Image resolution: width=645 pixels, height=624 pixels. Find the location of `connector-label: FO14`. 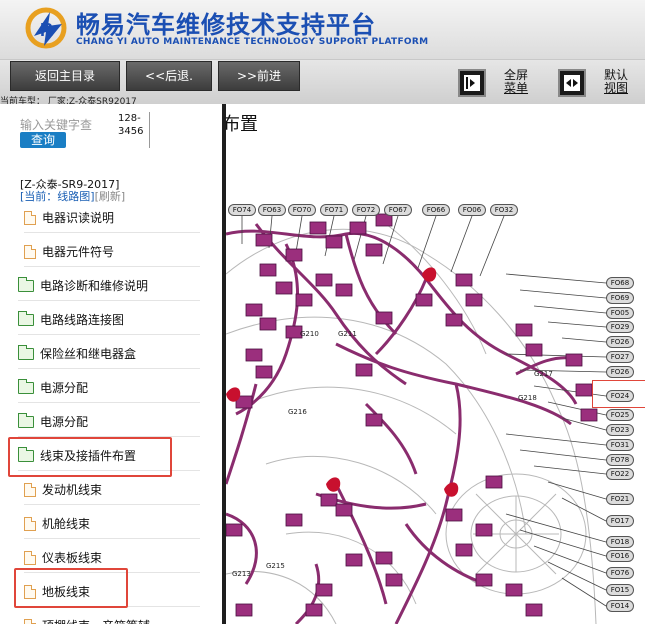

connector-label: FO14 is located at coordinates (620, 606).